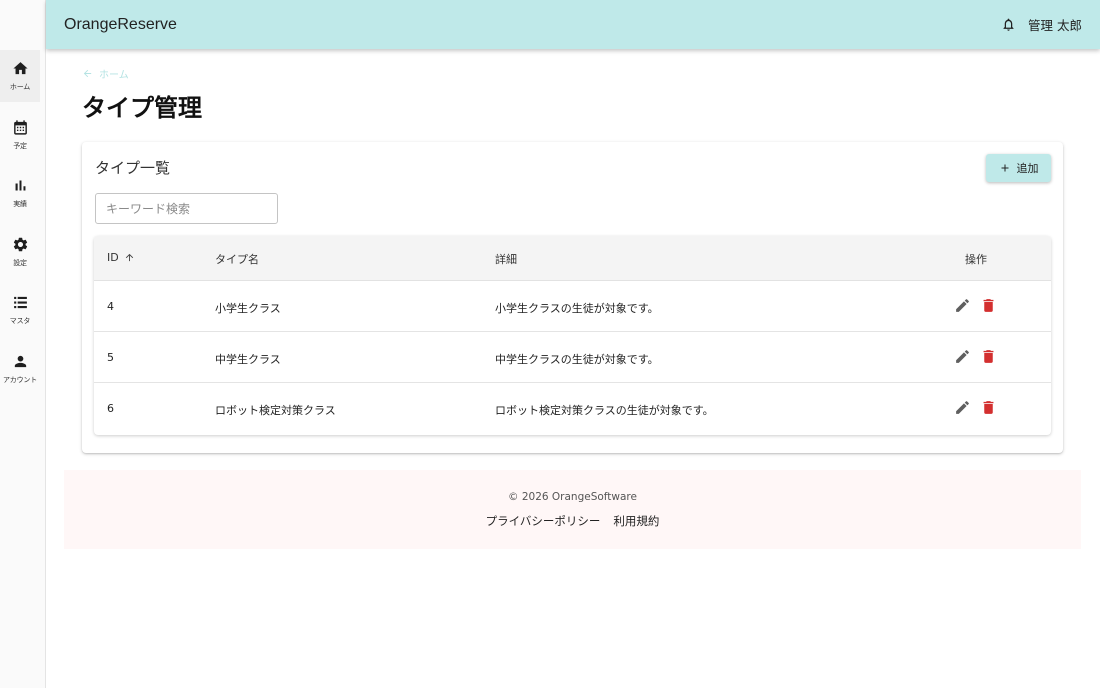 The image size is (1100, 688). Describe the element at coordinates (636, 521) in the screenshot. I see `terms-link: 利用規約` at that location.